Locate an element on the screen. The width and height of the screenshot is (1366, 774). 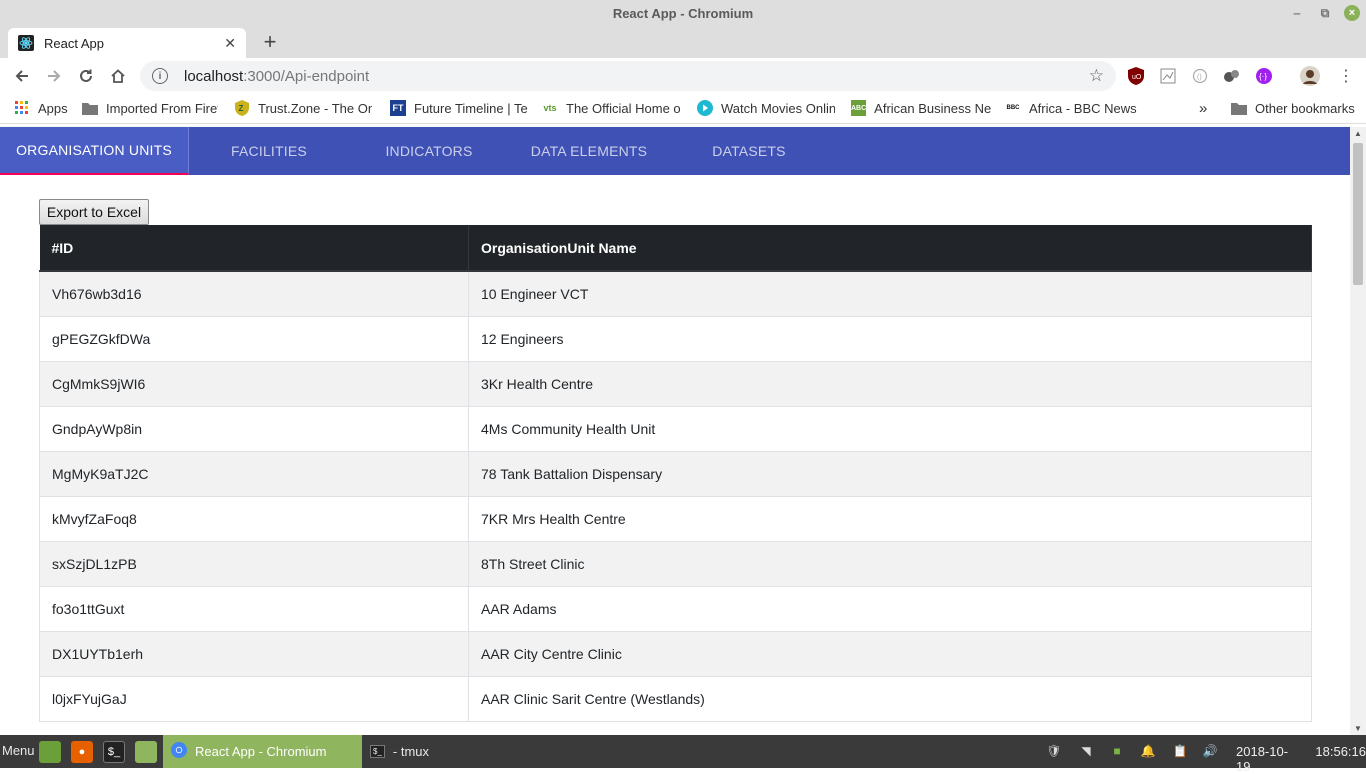
notifications-bell-icon: 🔔 is located at coordinates (1148, 751).